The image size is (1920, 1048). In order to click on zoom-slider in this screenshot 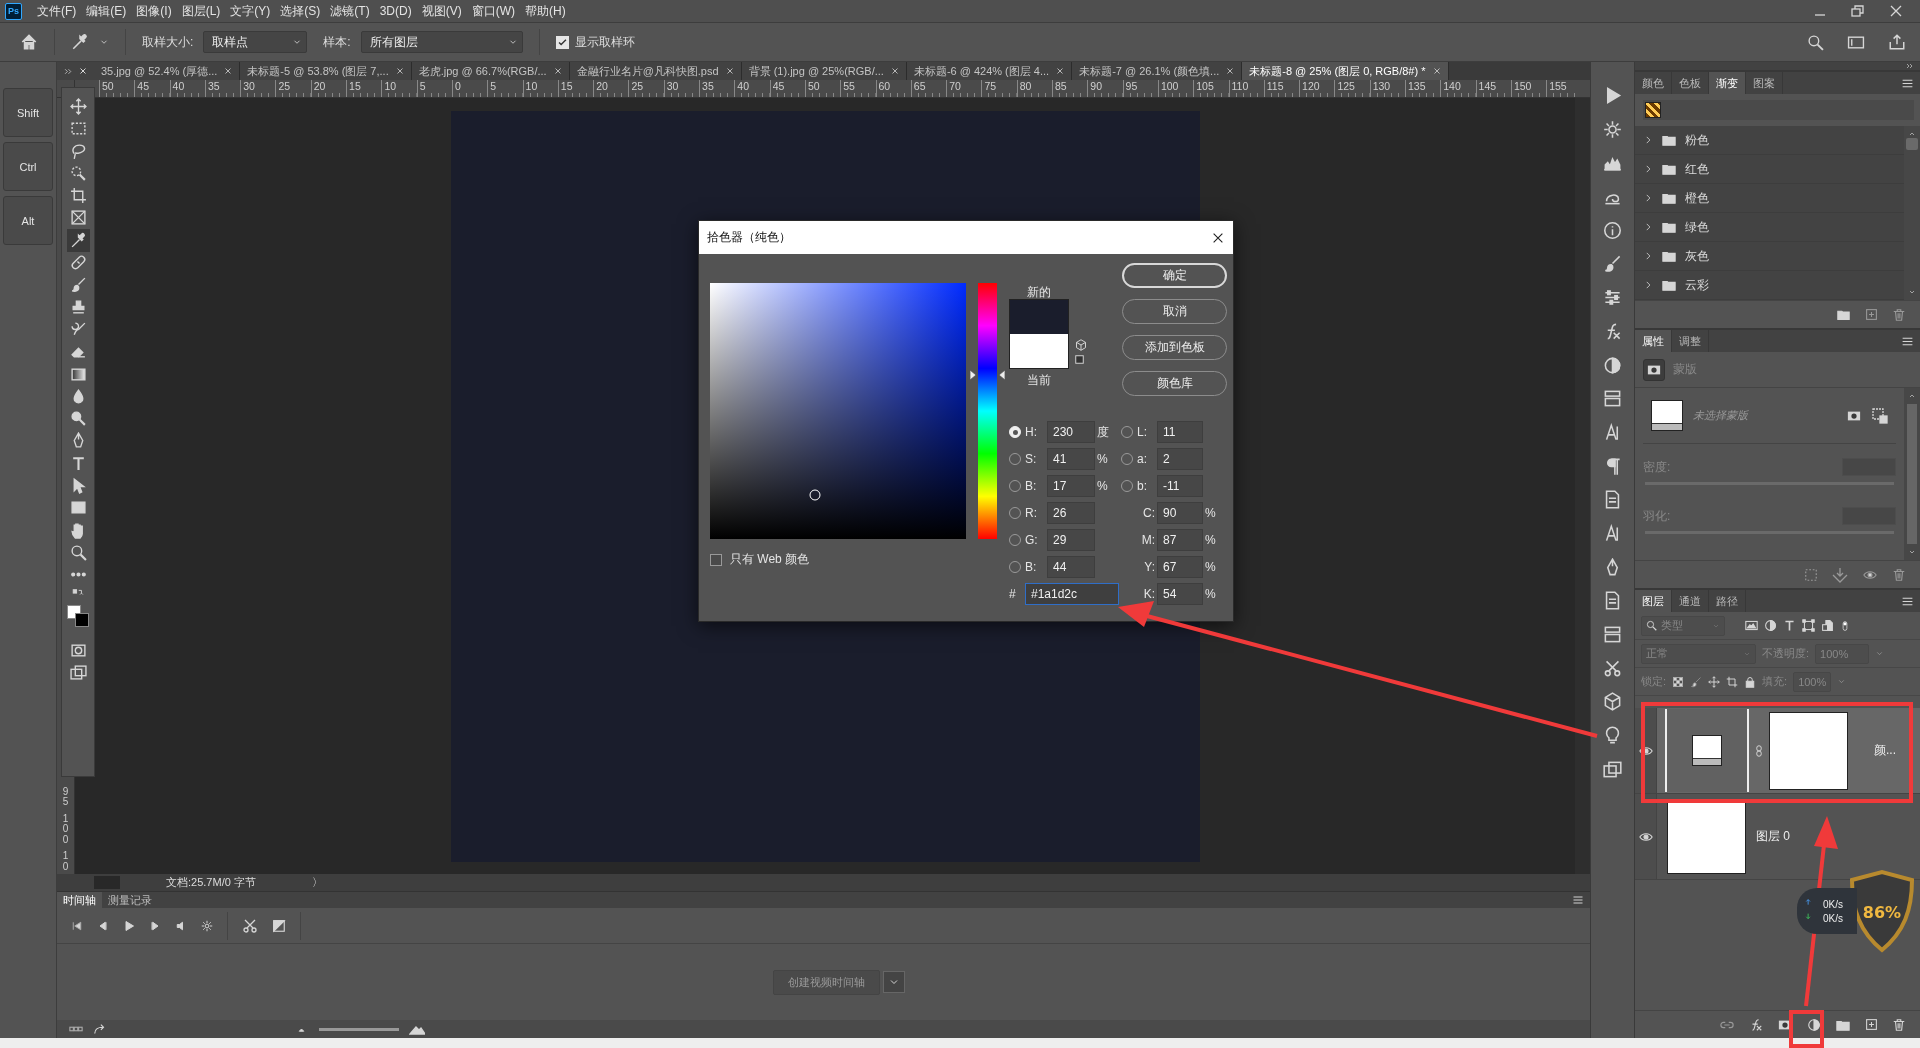, I will do `click(359, 1029)`.